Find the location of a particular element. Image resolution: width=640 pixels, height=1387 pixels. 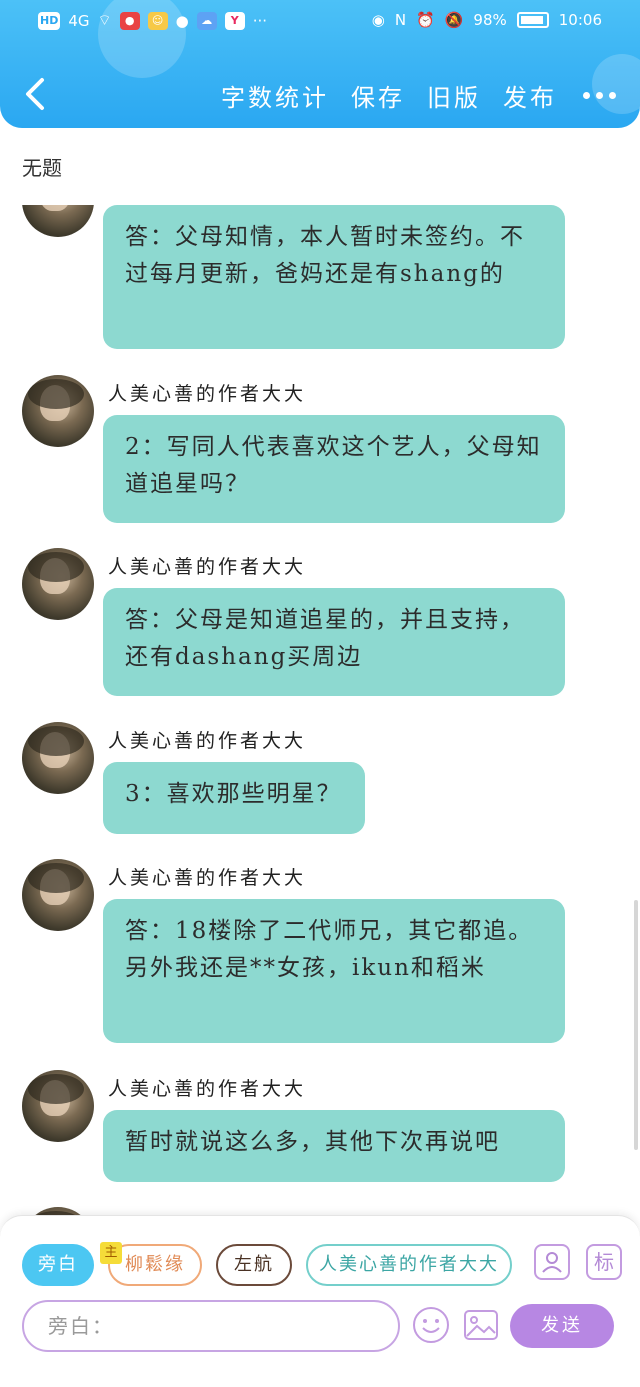

alarm-icon: ⏰ is located at coordinates (425, 20).